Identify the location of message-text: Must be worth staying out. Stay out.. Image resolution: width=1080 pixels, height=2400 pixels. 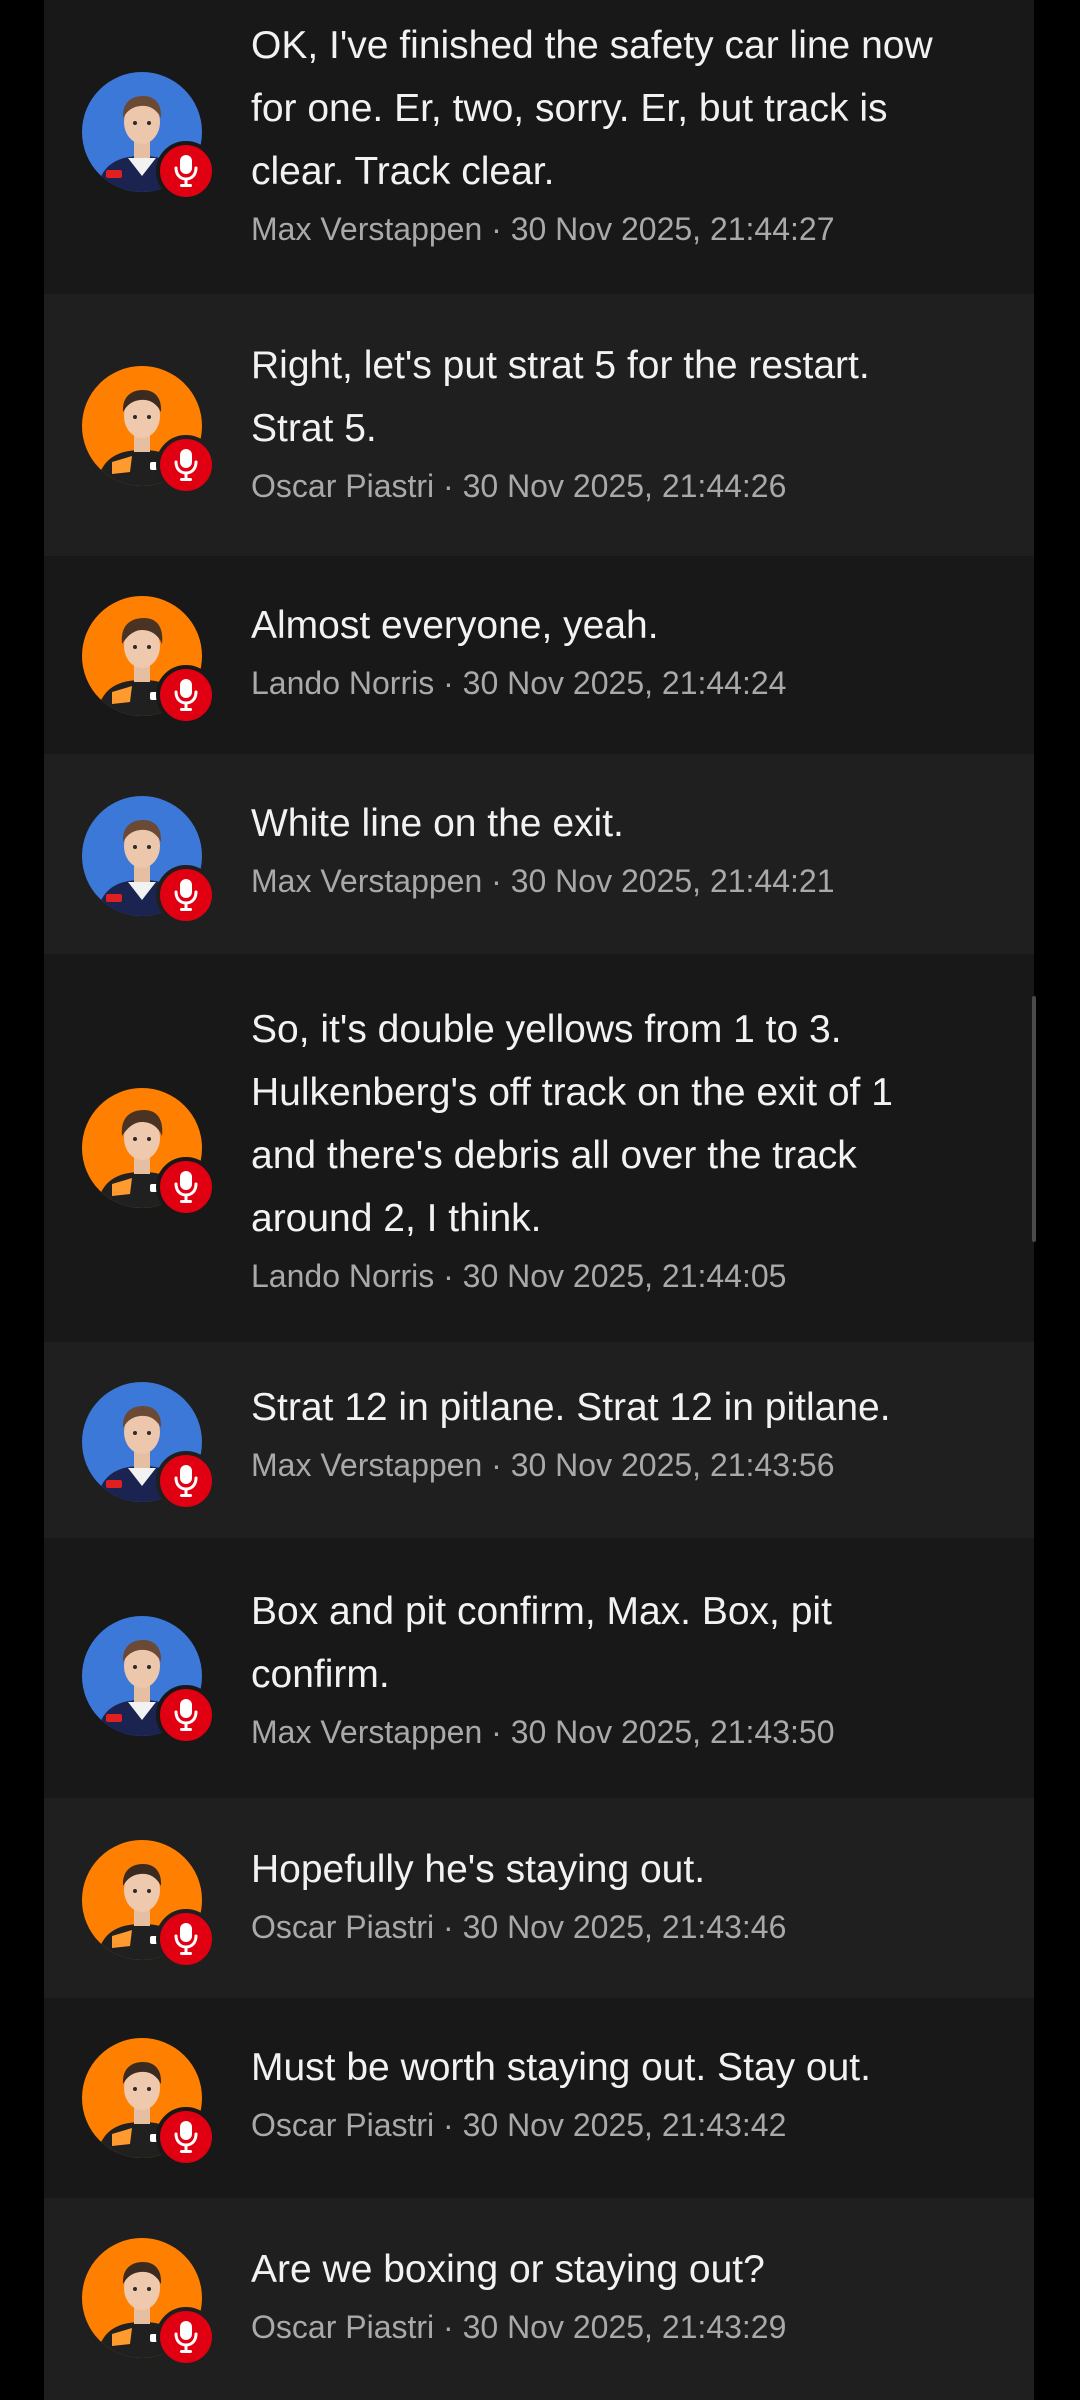
(561, 2067).